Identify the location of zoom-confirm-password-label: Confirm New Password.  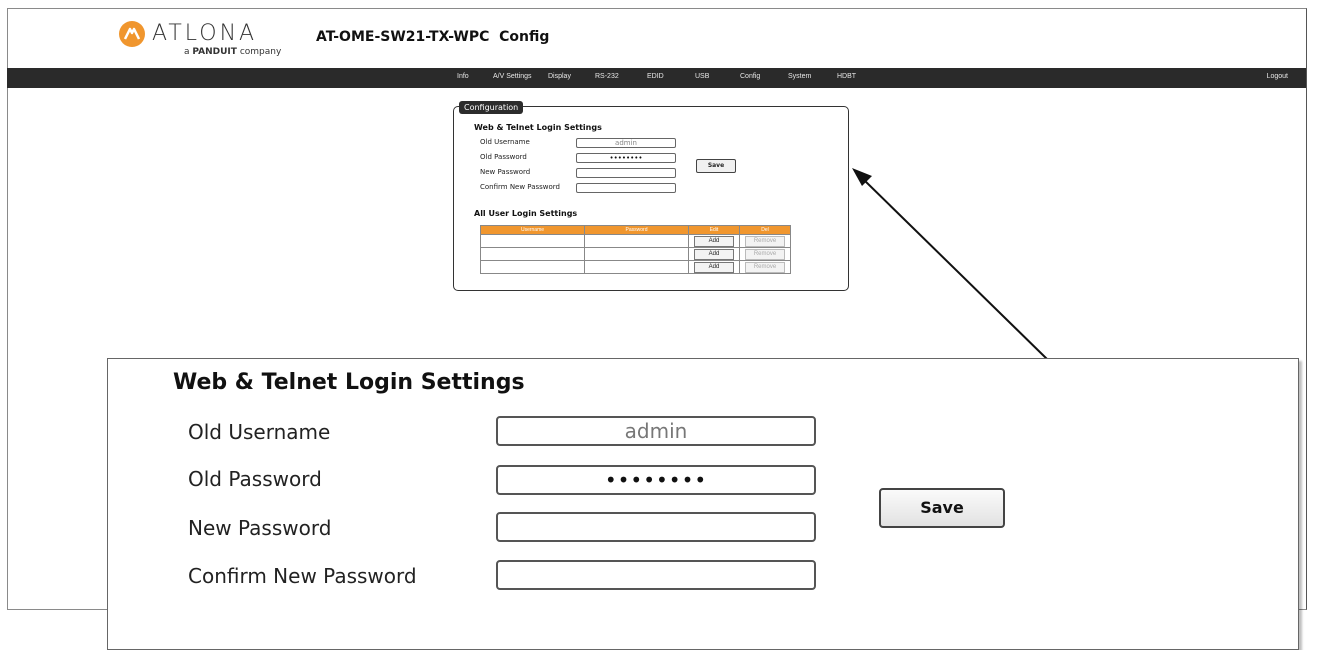
(302, 576).